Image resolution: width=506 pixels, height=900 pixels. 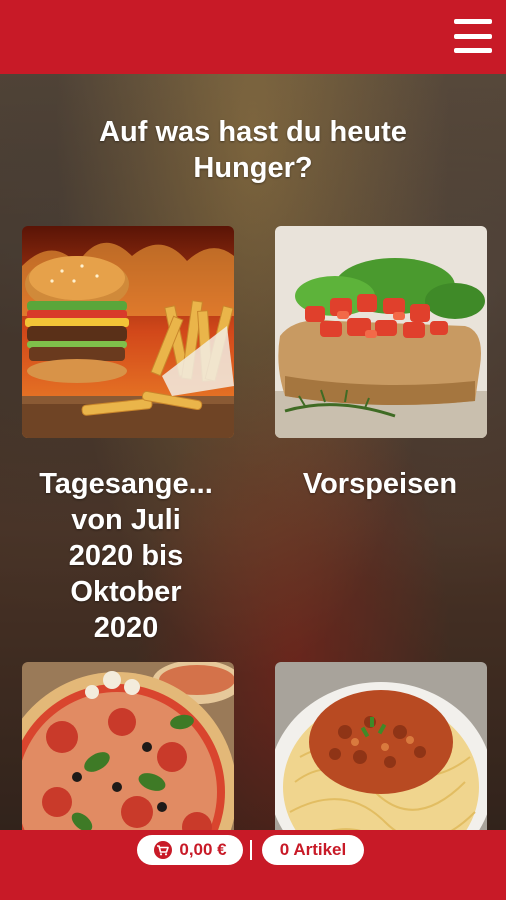 What do you see at coordinates (126, 520) in the screenshot?
I see `category-label-line: von Juli` at bounding box center [126, 520].